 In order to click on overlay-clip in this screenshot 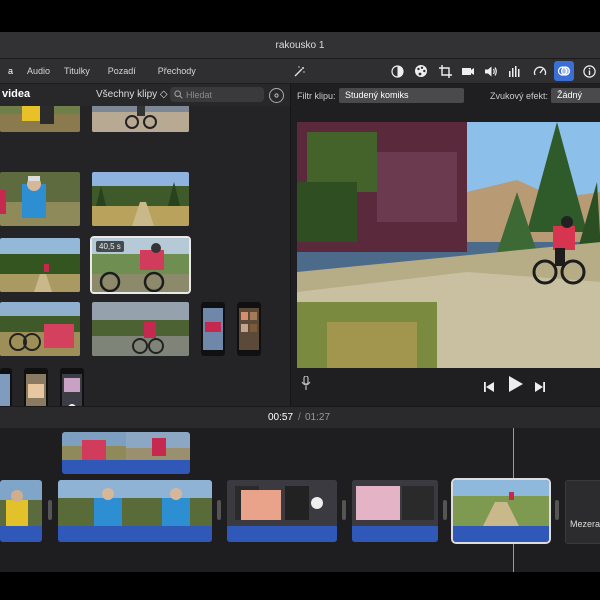, I will do `click(126, 453)`.